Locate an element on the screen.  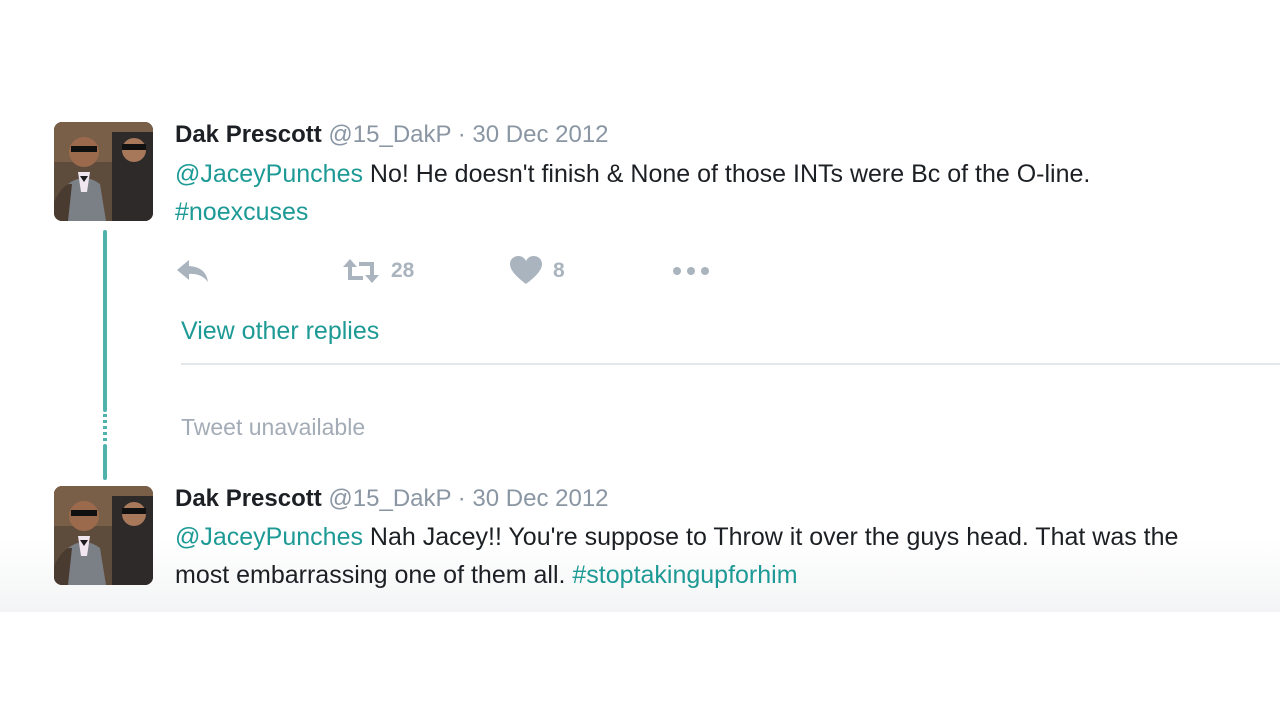
tweet-unavailable-text: Tweet unavailable is located at coordinates (273, 427).